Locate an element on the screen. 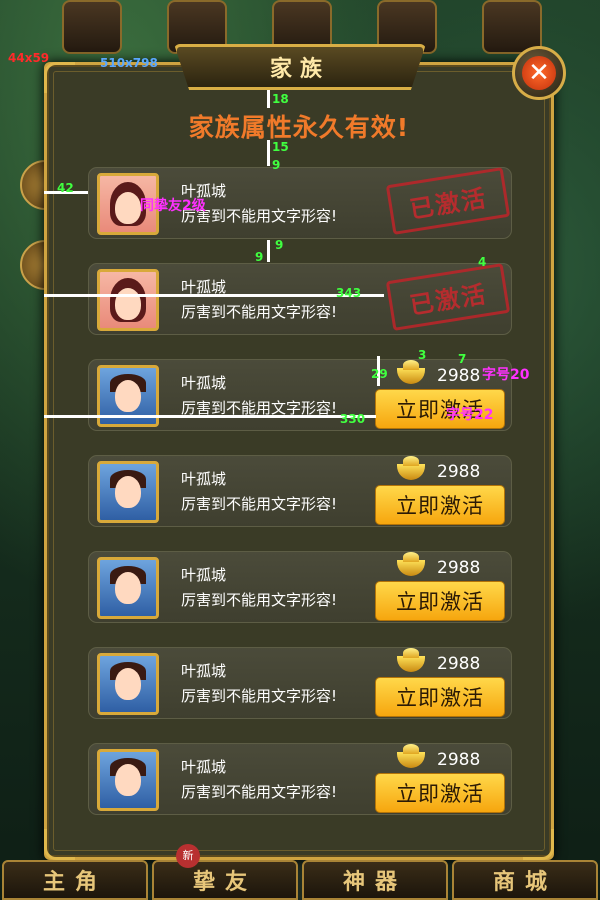 The height and width of the screenshot is (900, 600). annotation-measure: 42 is located at coordinates (65, 188).